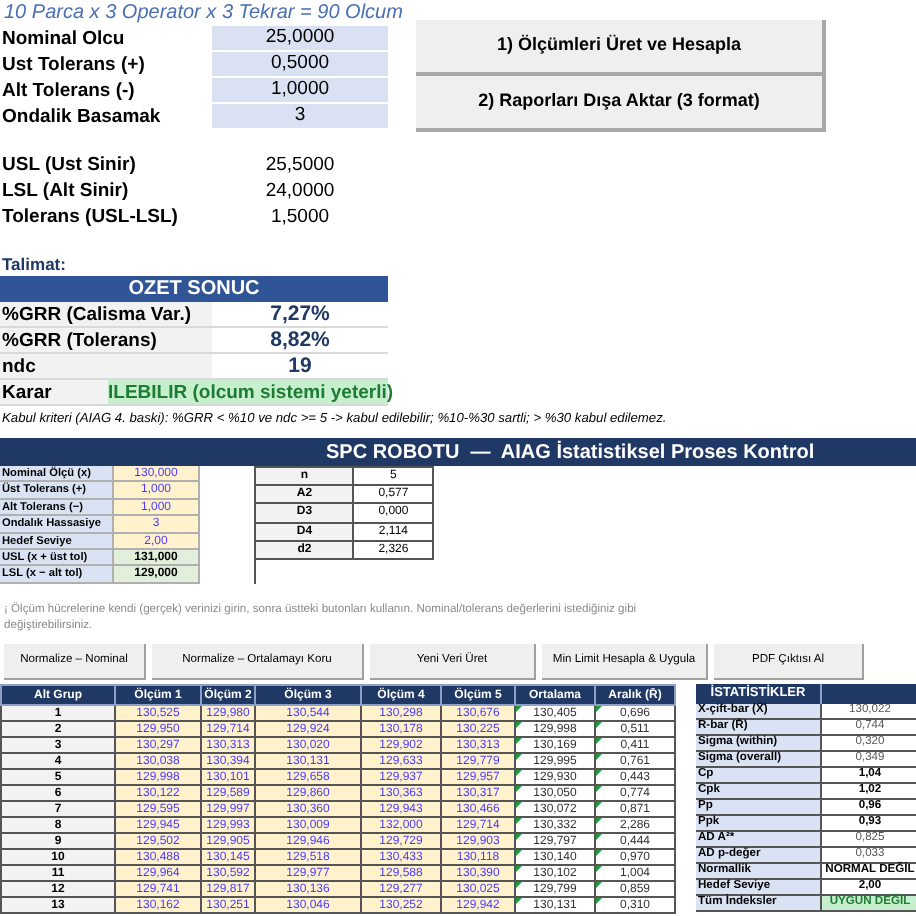  Describe the element at coordinates (69, 165) in the screenshot. I see `field-label: USL (Ust Sinir)` at that location.